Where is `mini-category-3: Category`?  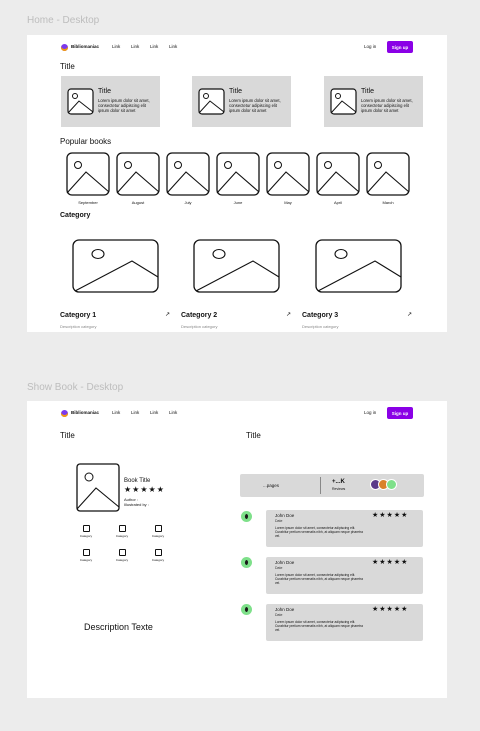 mini-category-3: Category is located at coordinates (158, 531).